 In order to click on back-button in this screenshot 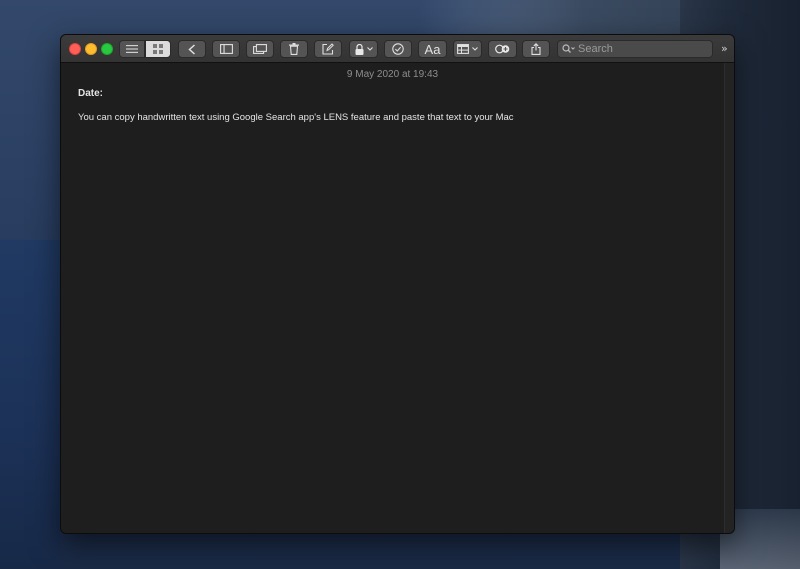, I will do `click(192, 49)`.